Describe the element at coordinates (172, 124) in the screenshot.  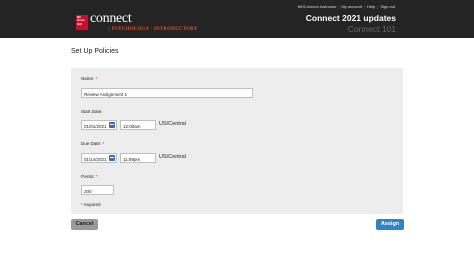
I see `start-timezone: US/Central` at that location.